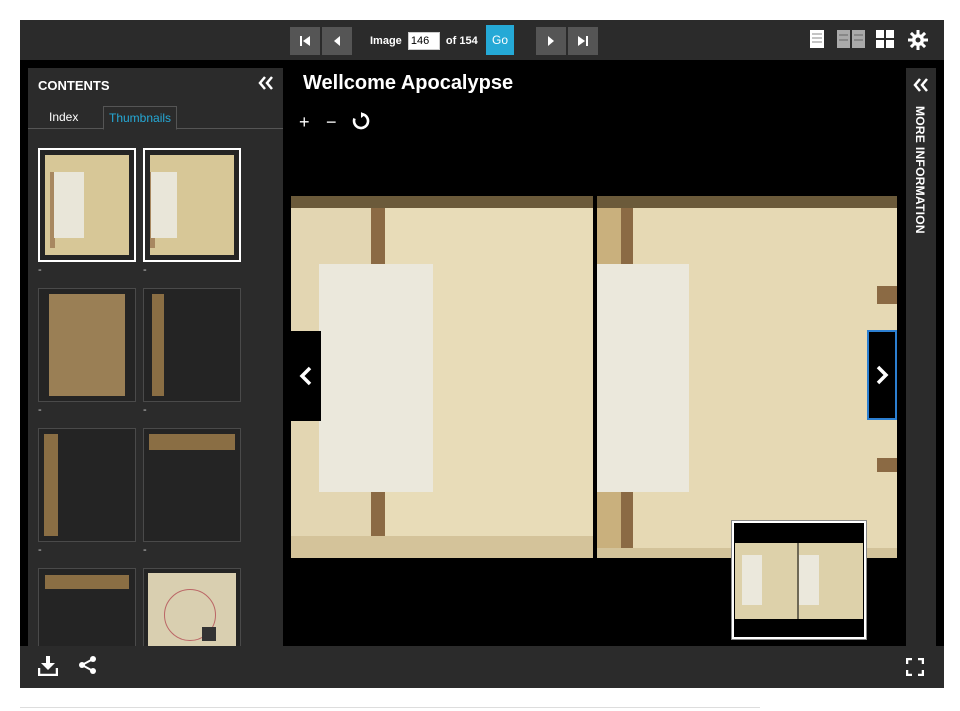 Image resolution: width=960 pixels, height=711 pixels. I want to click on next-page-button, so click(551, 41).